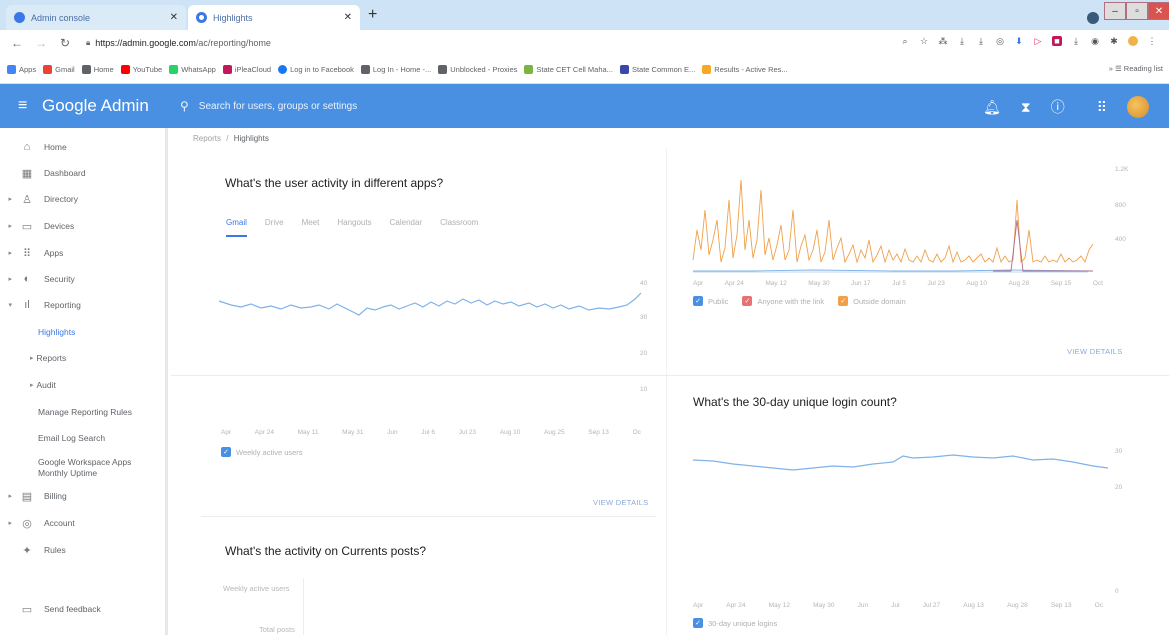 This screenshot has width=1169, height=635. Describe the element at coordinates (236, 227) in the screenshot. I see `tab-gmail: Gmail` at that location.